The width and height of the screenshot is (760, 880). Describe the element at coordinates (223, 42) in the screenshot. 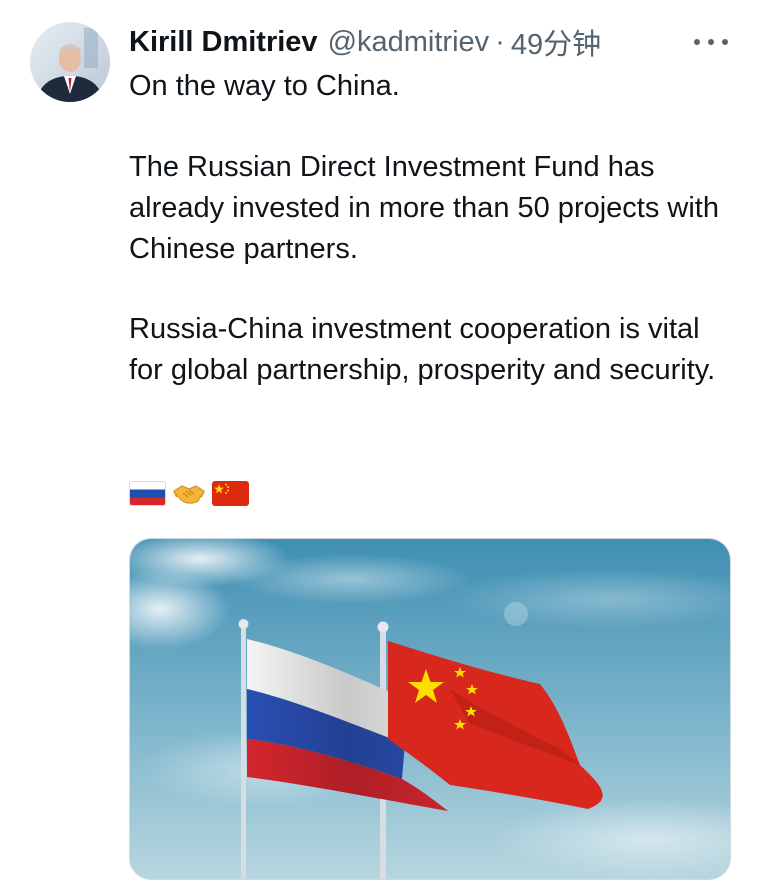

I see `author-name: Kirill Dmitriev` at that location.